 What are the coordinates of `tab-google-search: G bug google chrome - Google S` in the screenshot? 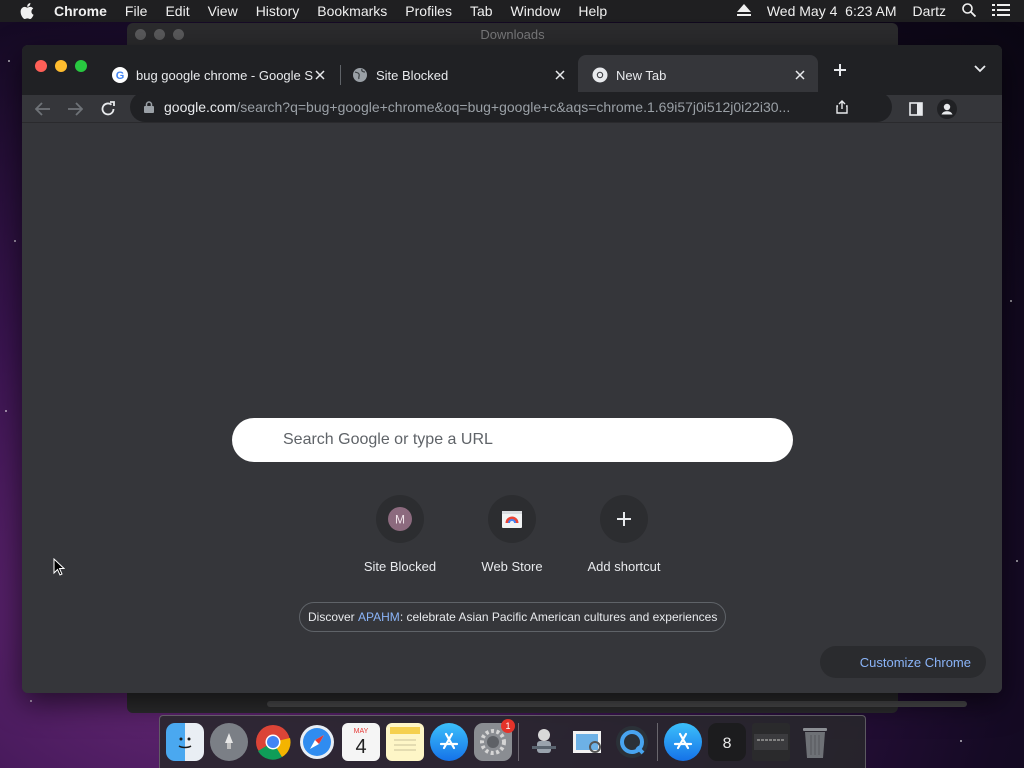 It's located at (218, 75).